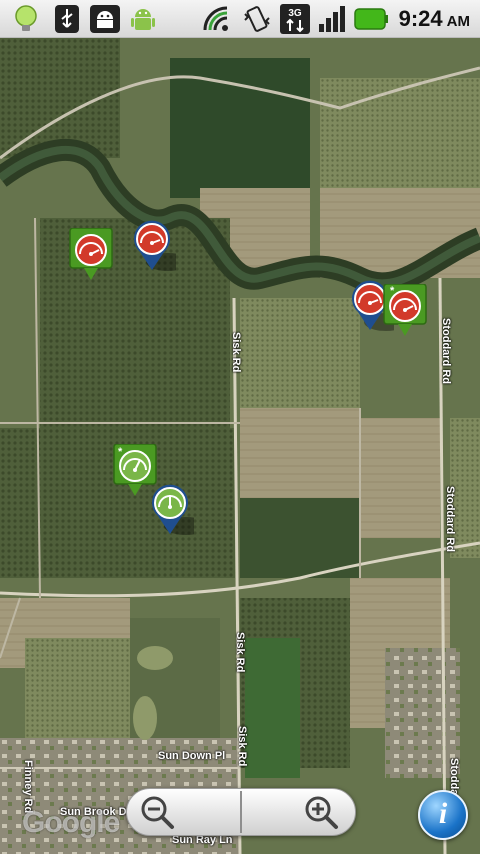  I want to click on android-debug-icon, so click(105, 19).